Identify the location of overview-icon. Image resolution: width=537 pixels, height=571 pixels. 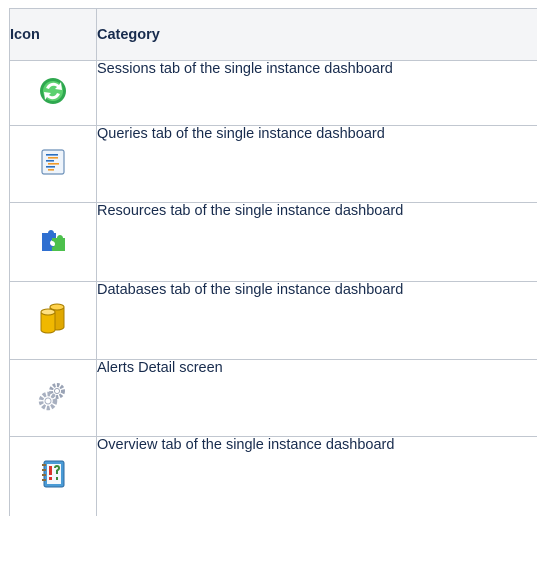
(53, 474).